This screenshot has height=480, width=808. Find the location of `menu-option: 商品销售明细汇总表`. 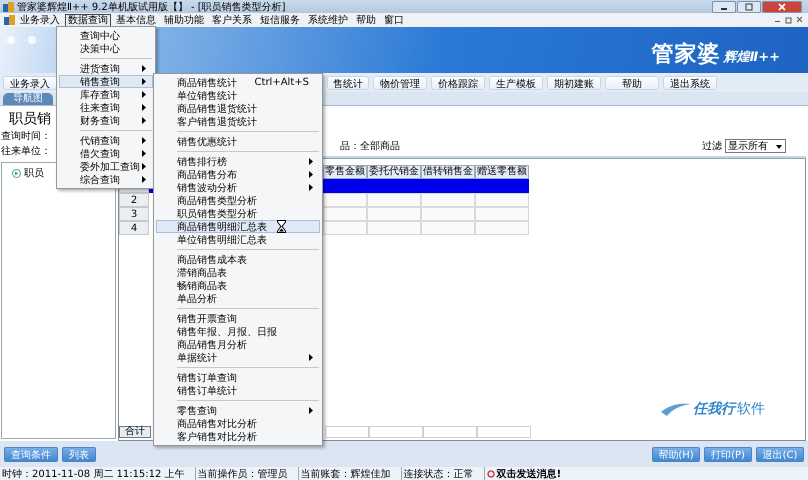

menu-option: 商品销售明细汇总表 is located at coordinates (238, 226).